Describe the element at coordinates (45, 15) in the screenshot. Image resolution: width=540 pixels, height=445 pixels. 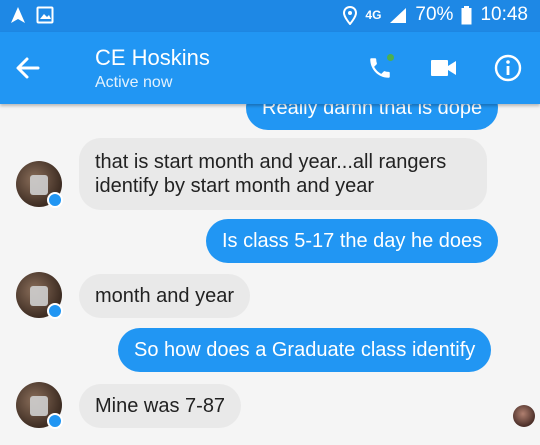
I see `gallery-icon` at that location.